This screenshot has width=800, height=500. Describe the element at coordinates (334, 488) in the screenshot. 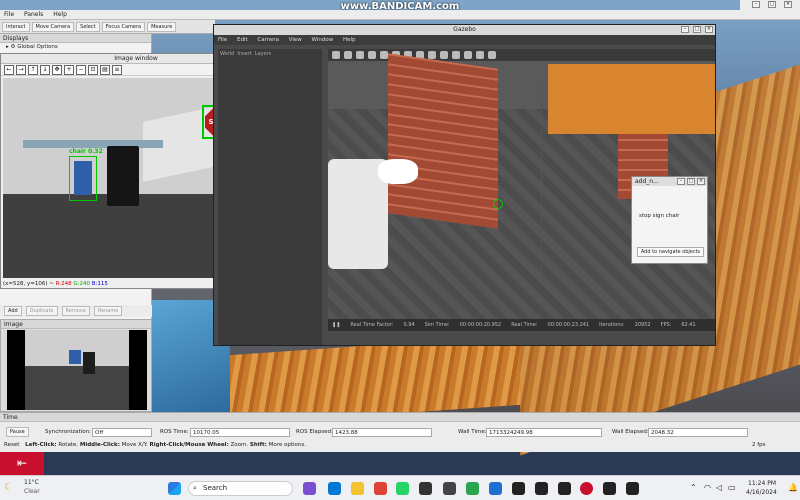

I see `edge-icon` at that location.